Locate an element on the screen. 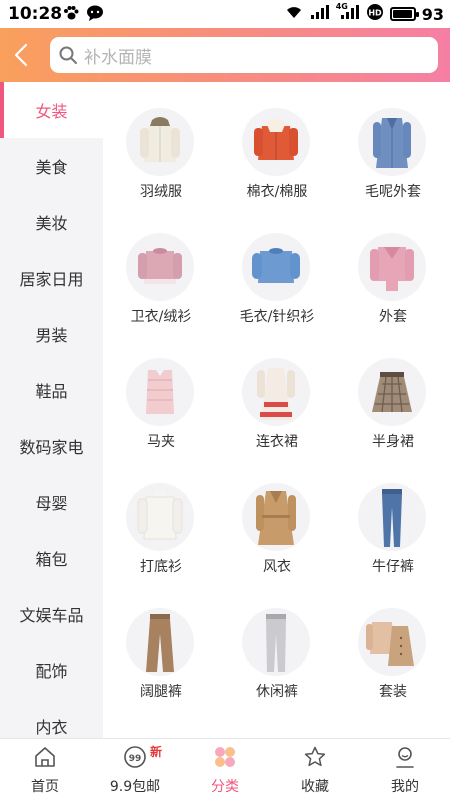  sidebar-item-home: 居家日用 is located at coordinates (51, 278).